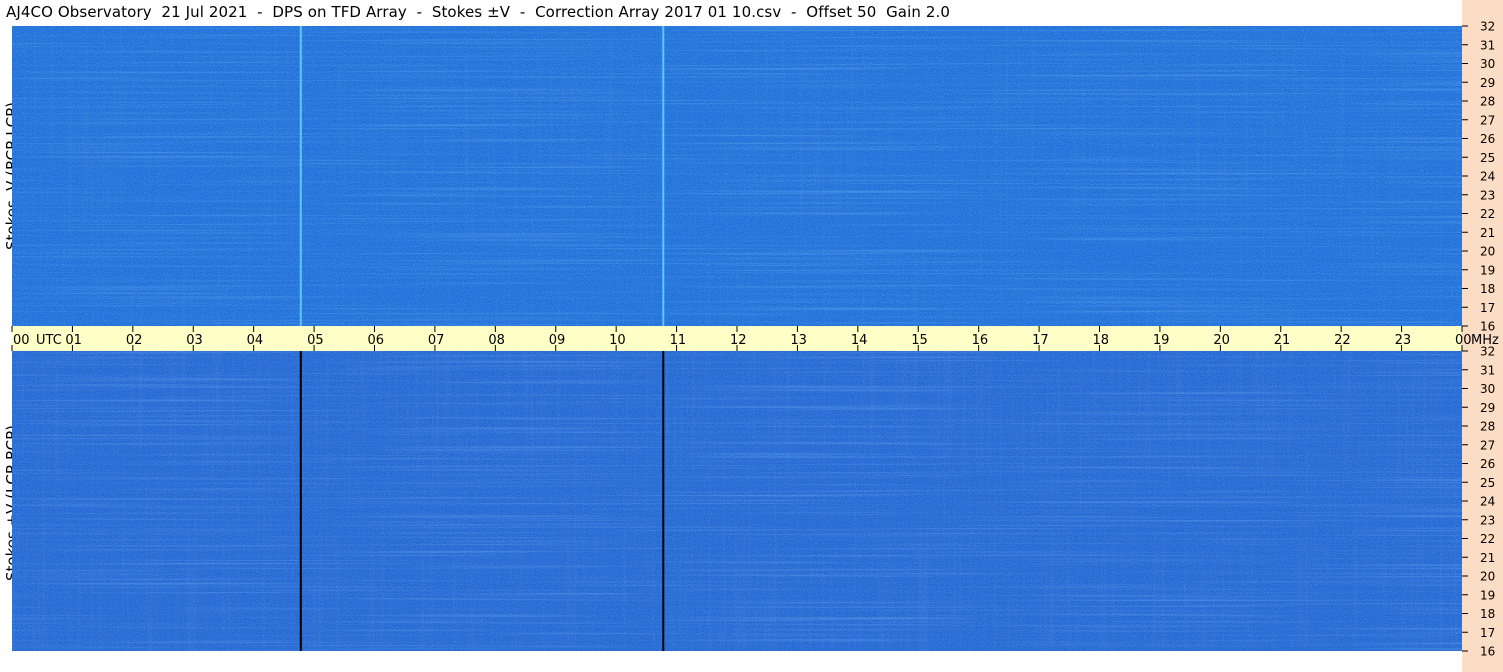 The image size is (1503, 672). I want to click on utc-tick-label-19: 19, so click(1161, 340).